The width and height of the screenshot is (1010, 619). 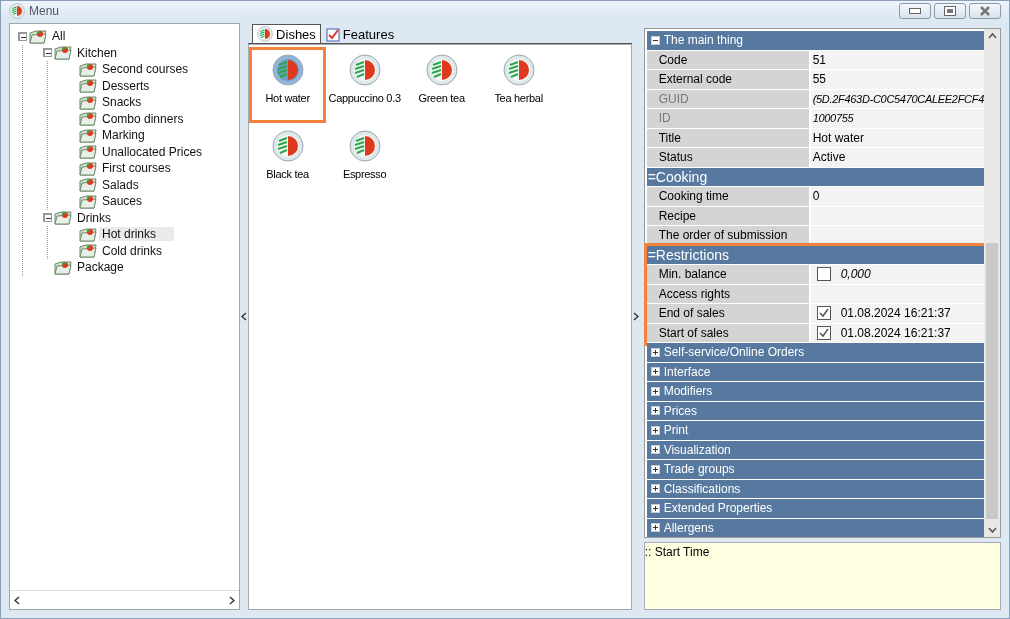 I want to click on dish-item: Tea herbal, so click(x=519, y=85).